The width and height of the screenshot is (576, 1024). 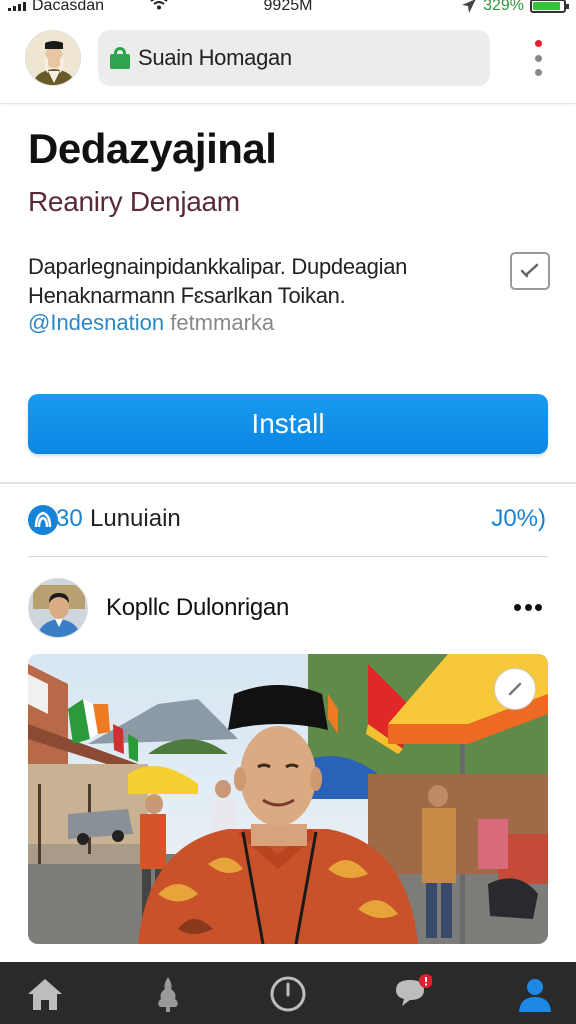 I want to click on nav-clock, so click(x=288, y=994).